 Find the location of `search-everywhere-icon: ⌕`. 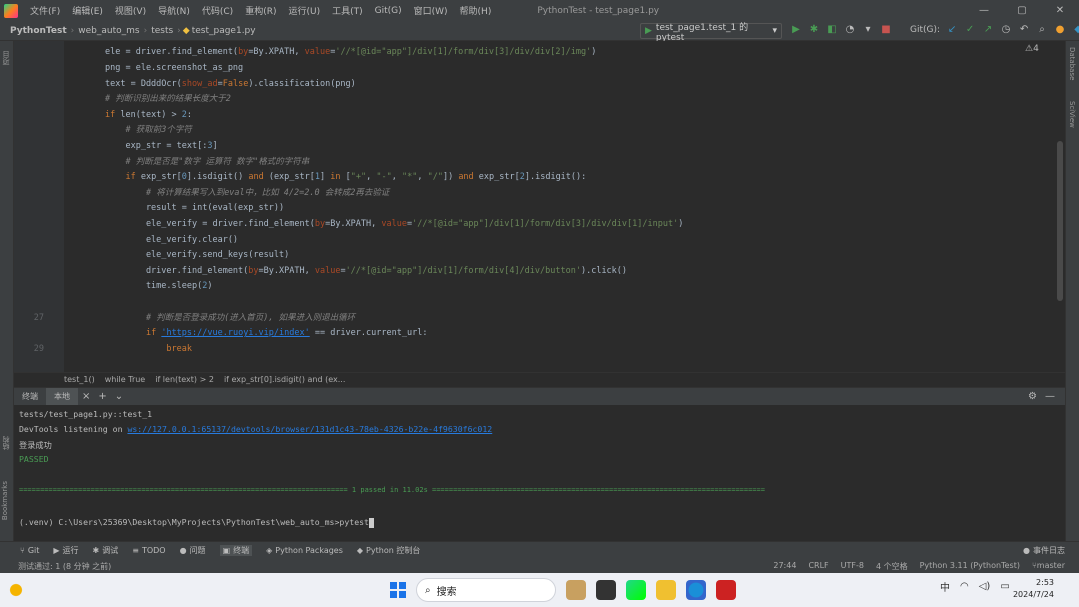

search-everywhere-icon: ⌕ is located at coordinates (1042, 30).